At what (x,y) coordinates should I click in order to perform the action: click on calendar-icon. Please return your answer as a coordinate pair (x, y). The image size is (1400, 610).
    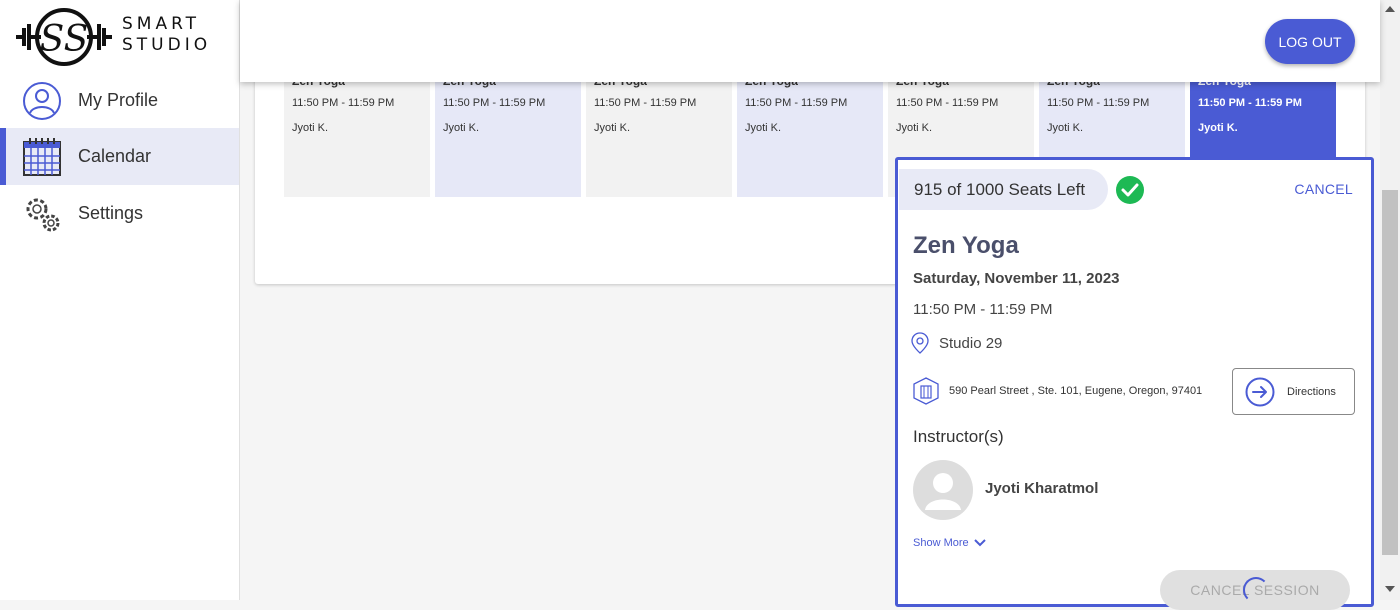
    Looking at the image, I should click on (42, 157).